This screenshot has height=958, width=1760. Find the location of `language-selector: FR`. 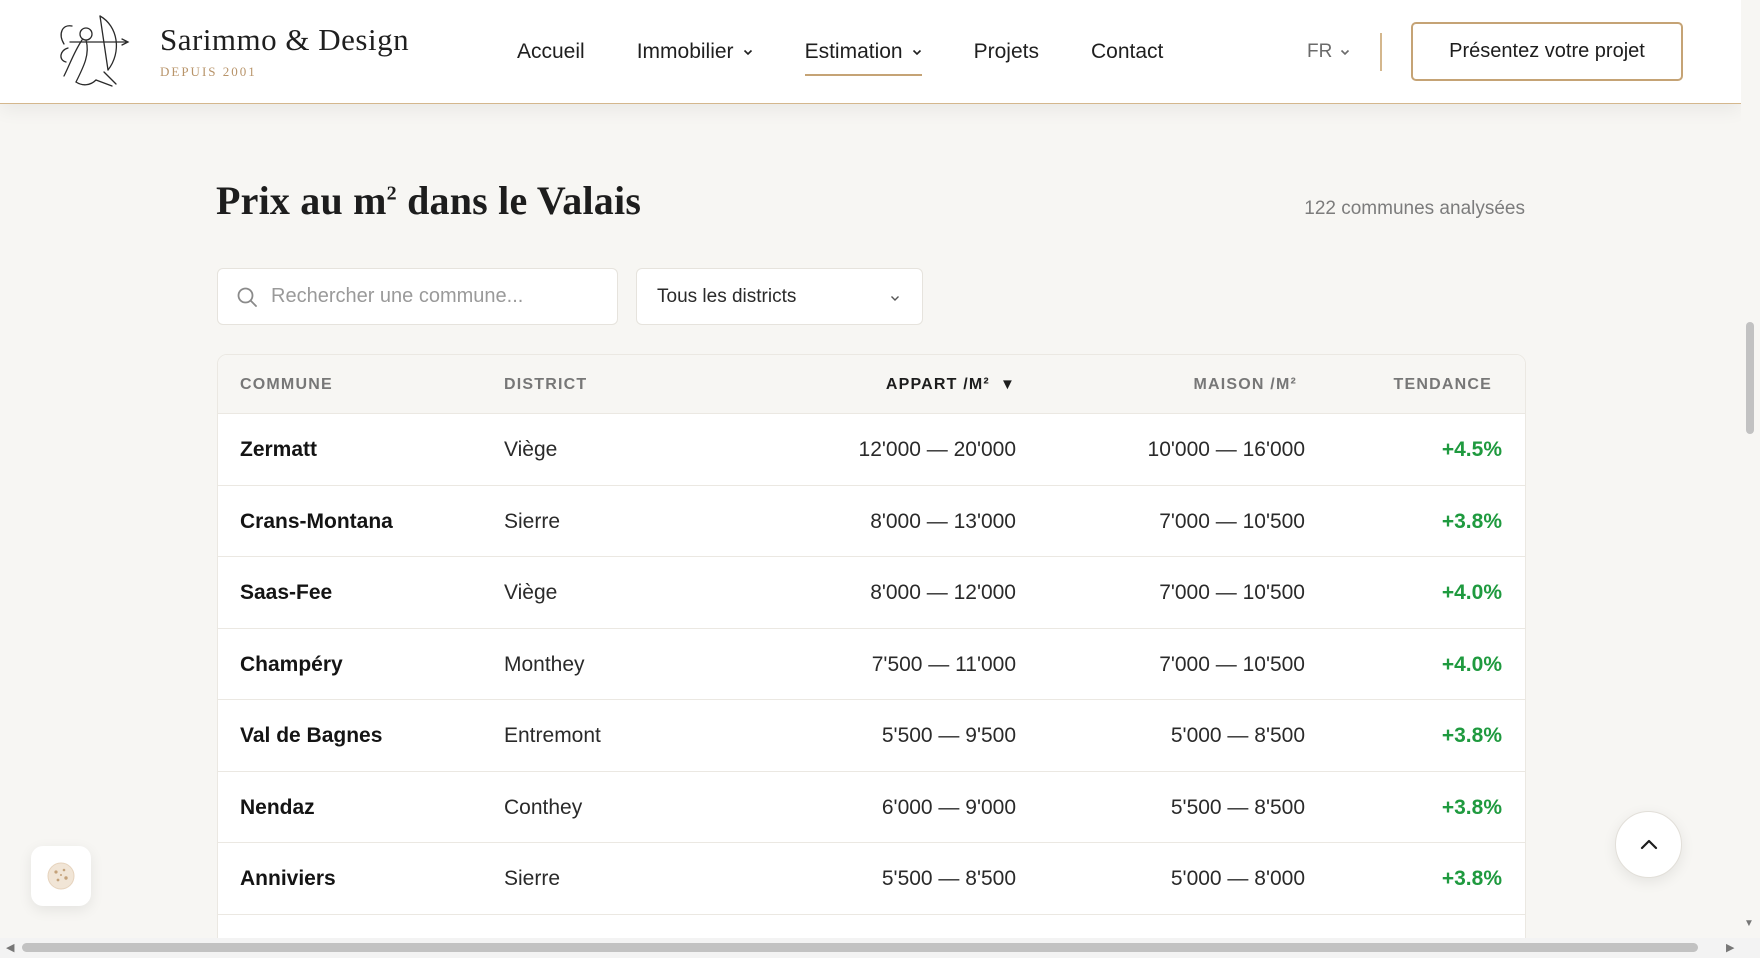

language-selector: FR is located at coordinates (1328, 52).